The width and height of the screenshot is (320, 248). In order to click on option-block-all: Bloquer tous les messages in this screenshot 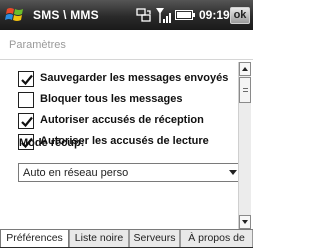, I will do `click(128, 100)`.